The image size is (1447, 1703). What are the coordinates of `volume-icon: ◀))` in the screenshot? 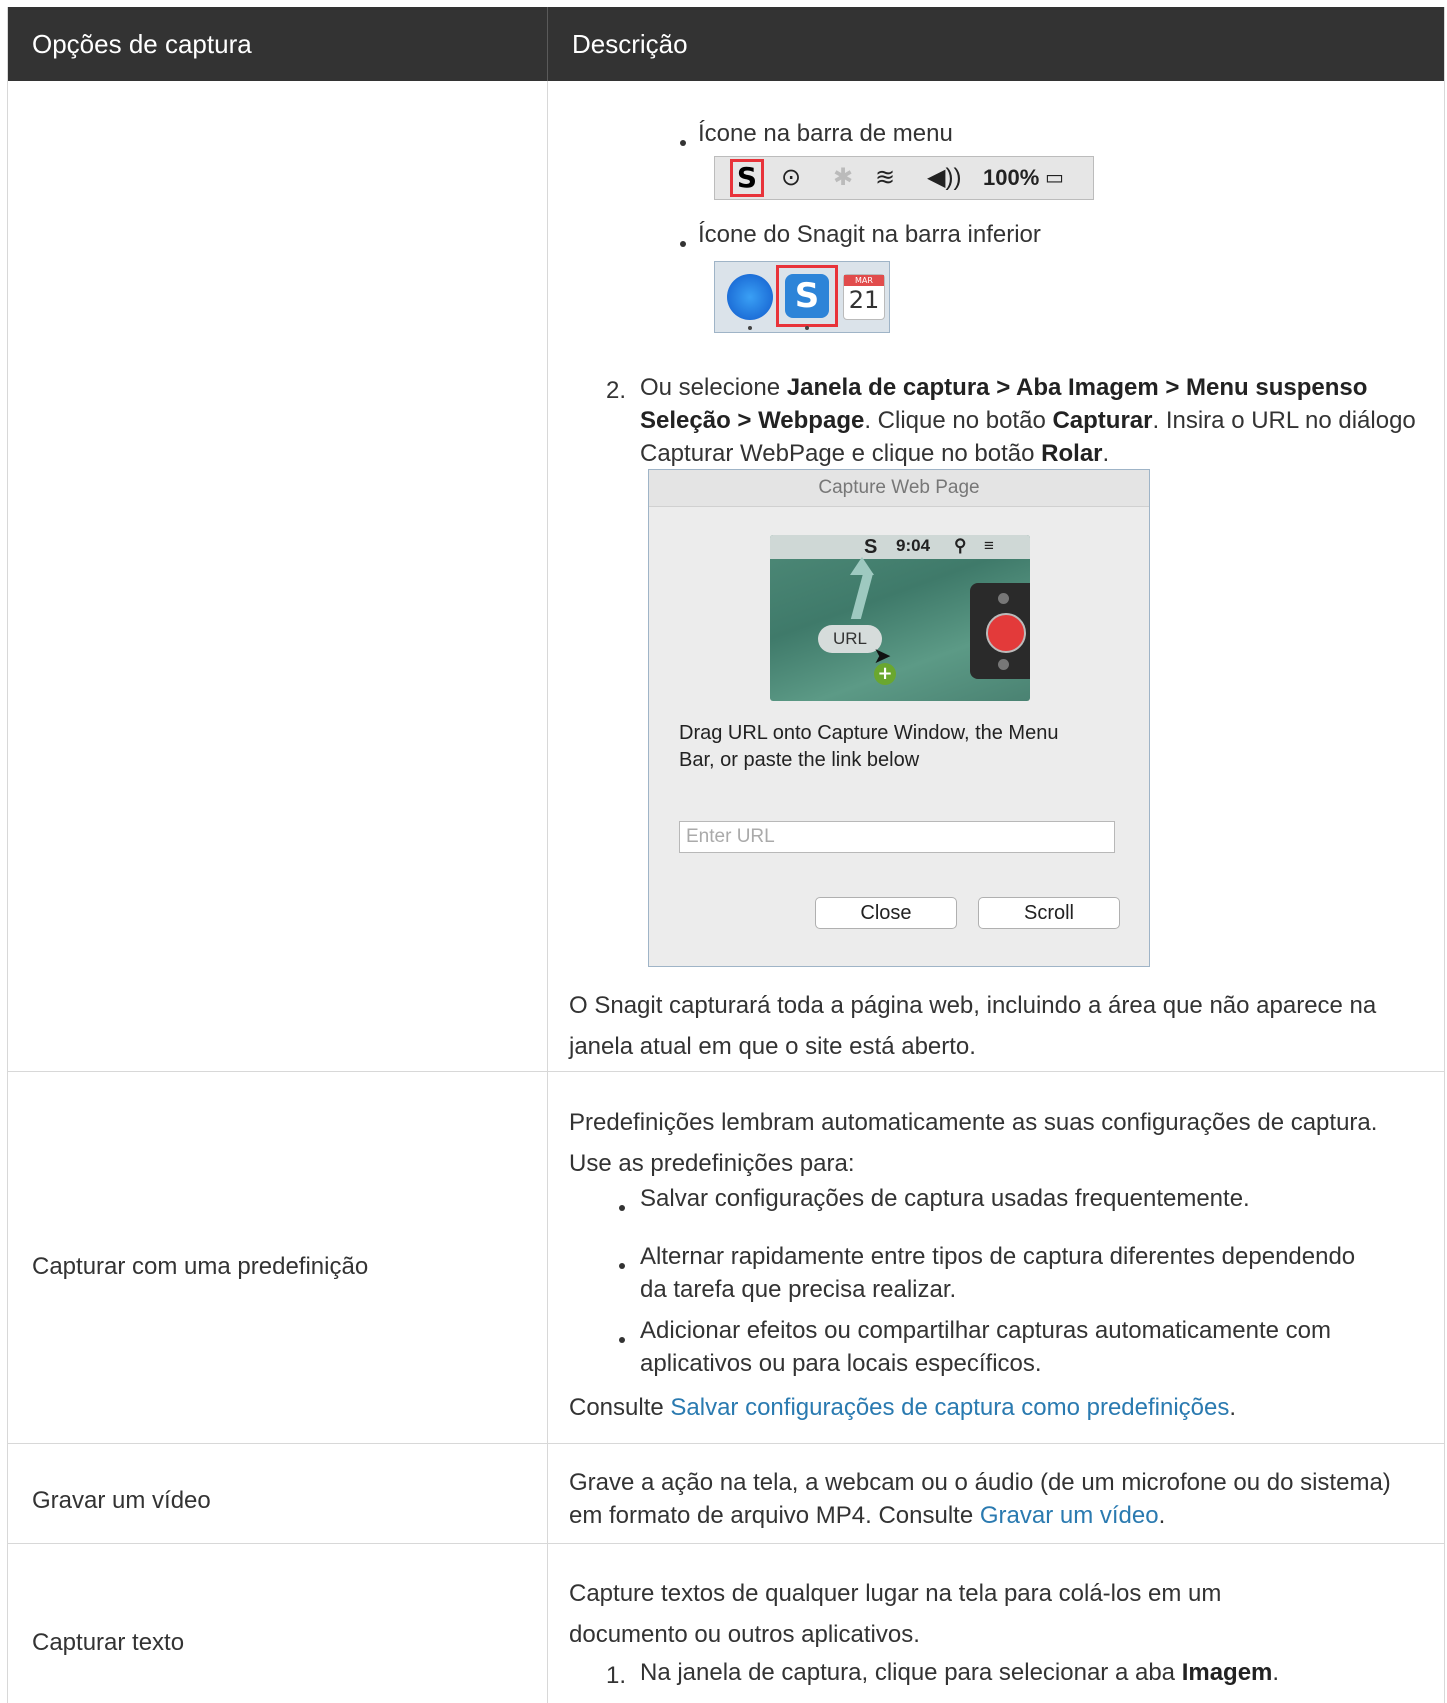 It's located at (944, 177).